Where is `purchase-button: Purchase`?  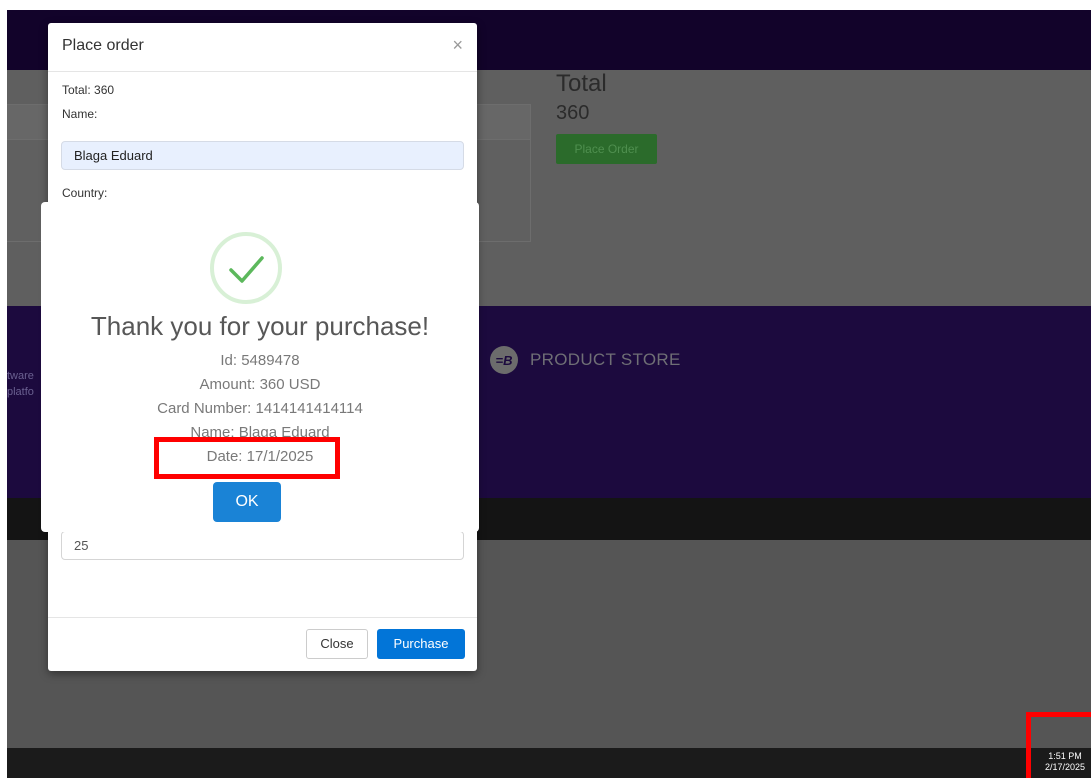 purchase-button: Purchase is located at coordinates (421, 644).